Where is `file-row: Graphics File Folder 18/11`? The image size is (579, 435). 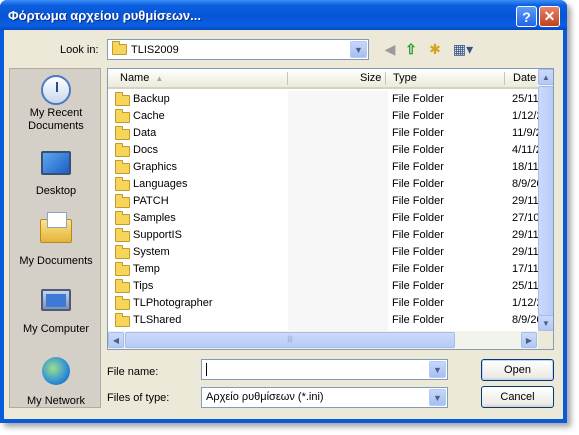 file-row: Graphics File Folder 18/11 is located at coordinates (323, 167).